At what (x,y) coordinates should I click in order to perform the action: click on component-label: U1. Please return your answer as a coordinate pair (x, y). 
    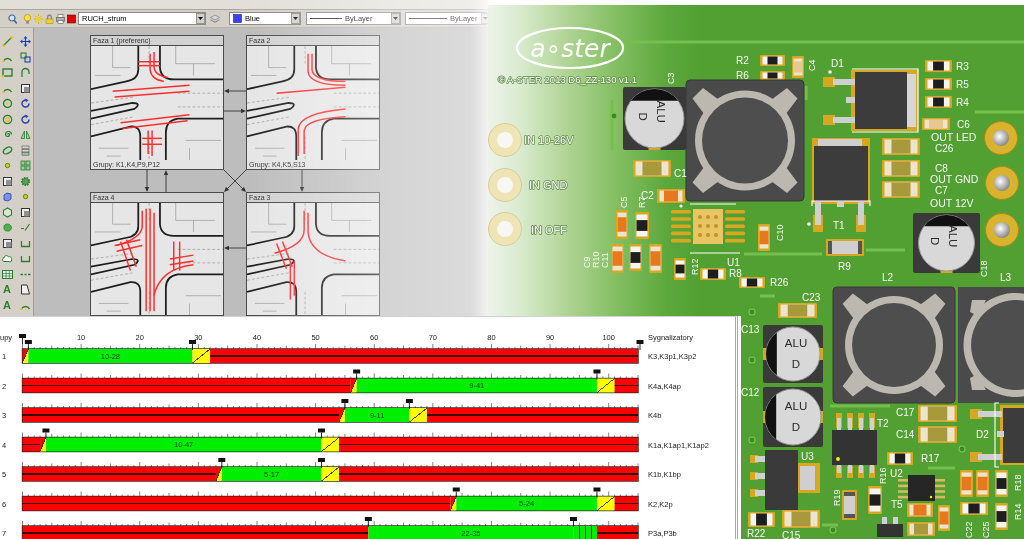
    Looking at the image, I should click on (733, 262).